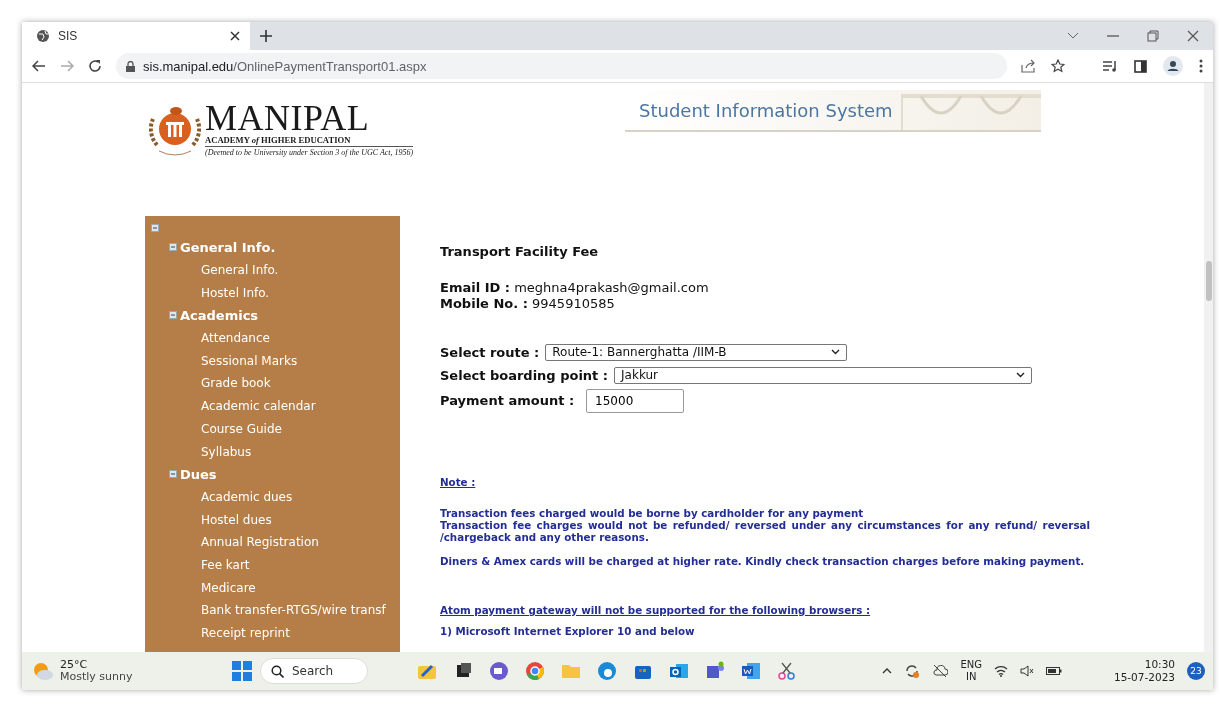 The height and width of the screenshot is (704, 1231). Describe the element at coordinates (635, 400) in the screenshot. I see `amount-field: 15000` at that location.